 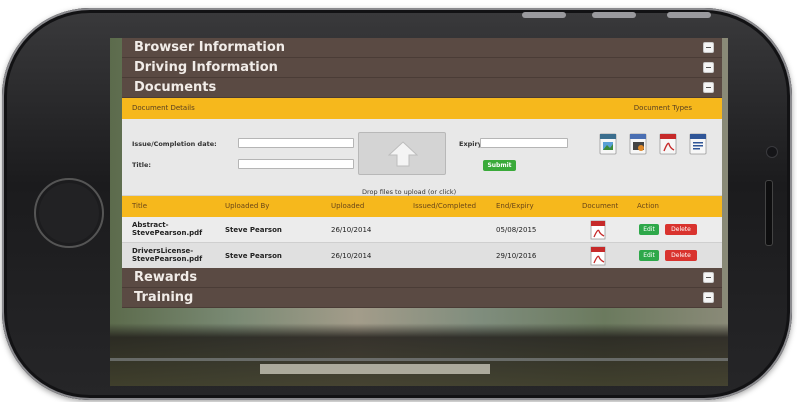 I want to click on document-details-label: Document Details, so click(x=163, y=108).